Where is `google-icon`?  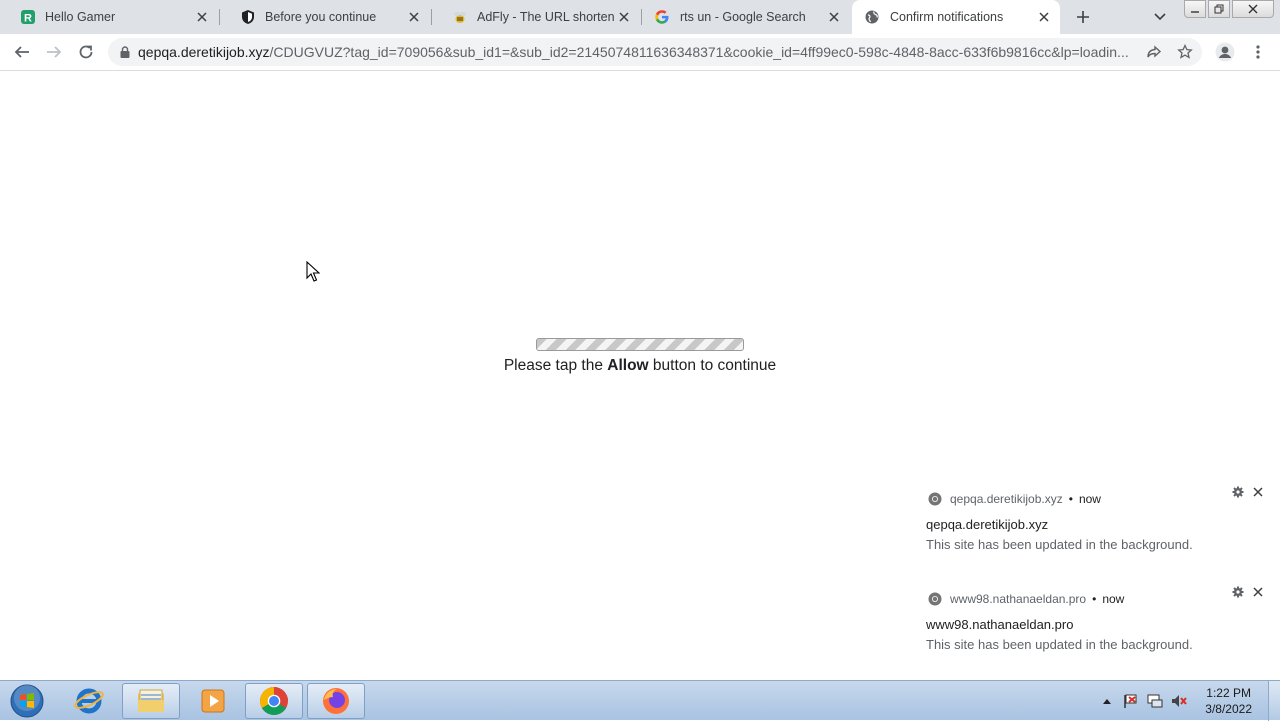 google-icon is located at coordinates (662, 17).